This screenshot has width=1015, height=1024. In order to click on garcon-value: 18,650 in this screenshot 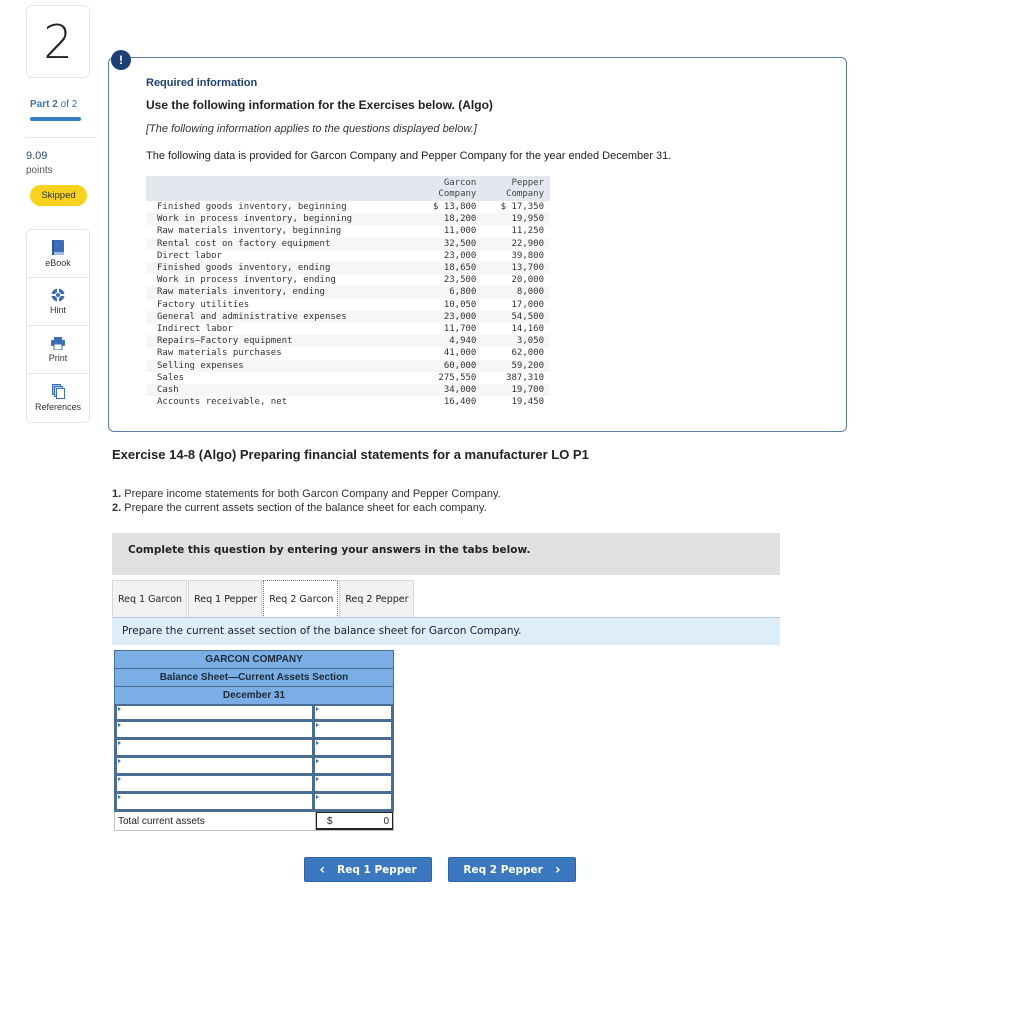, I will do `click(448, 268)`.